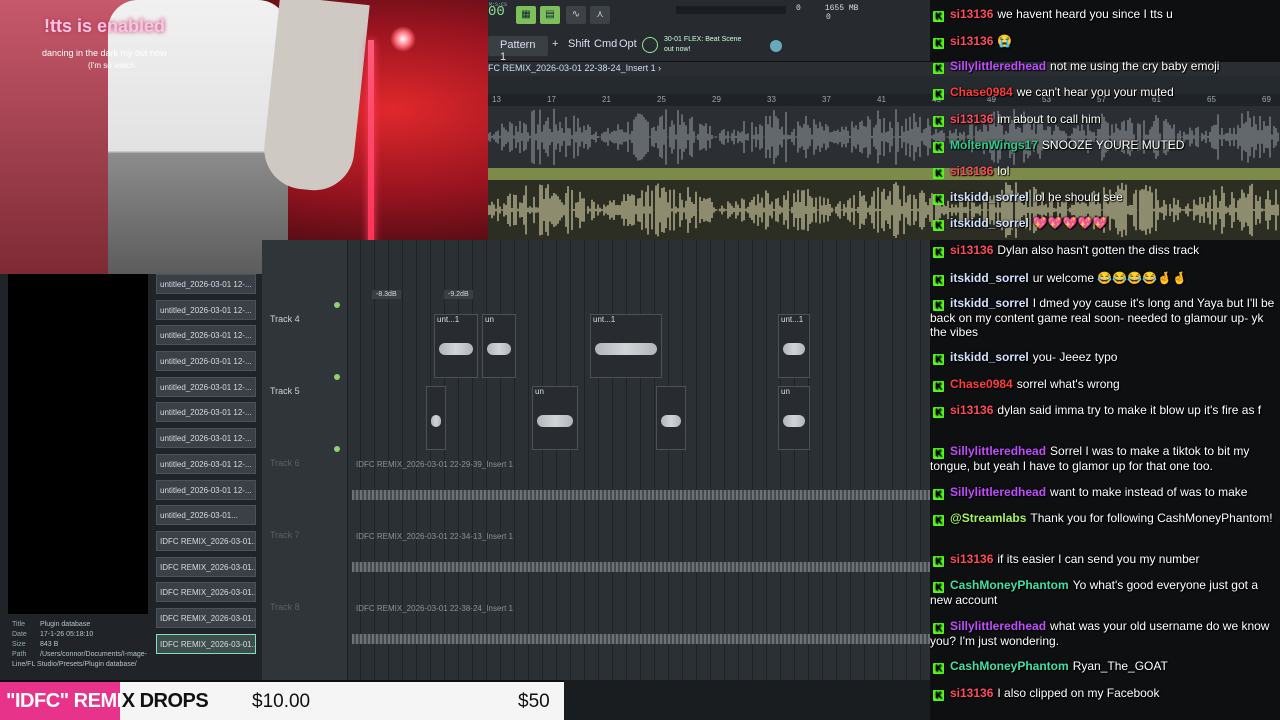 The image size is (1280, 720). What do you see at coordinates (305, 348) in the screenshot?
I see `track-header-4: Track 4` at bounding box center [305, 348].